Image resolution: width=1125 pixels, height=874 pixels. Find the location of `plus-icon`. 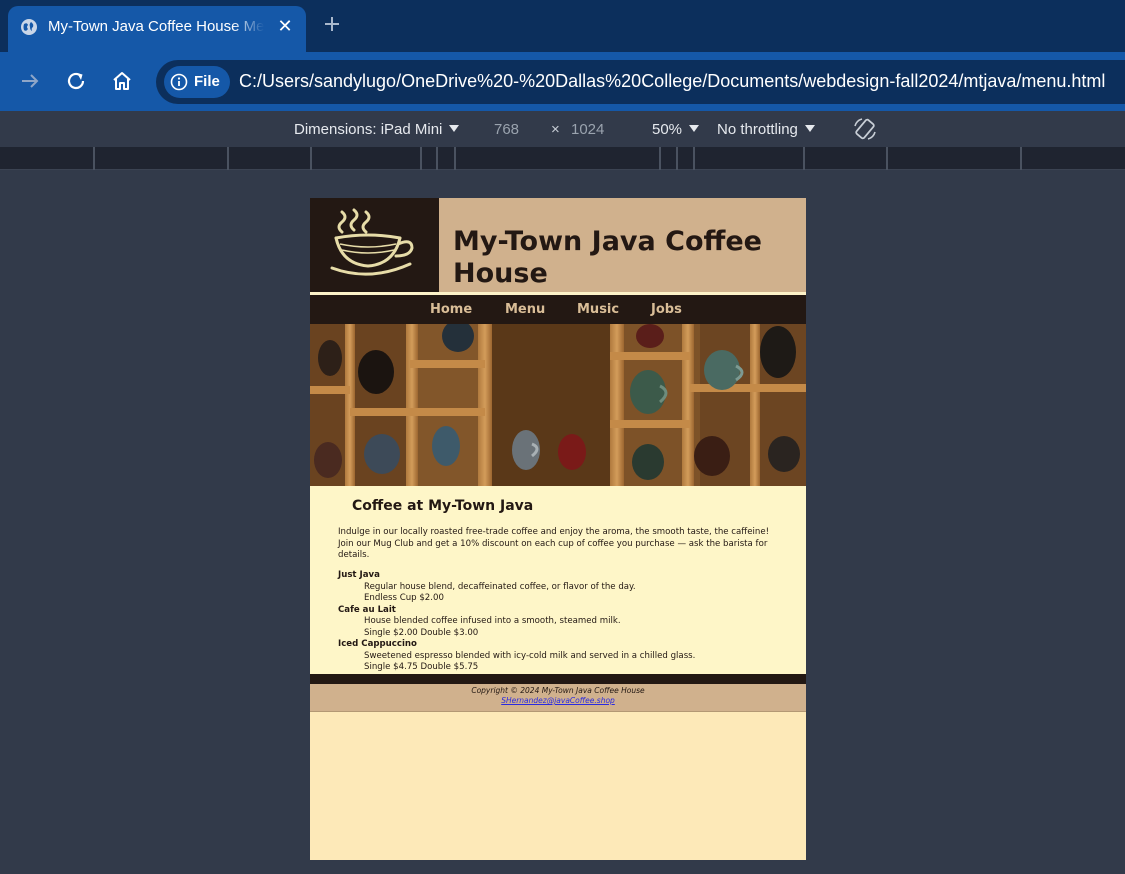

plus-icon is located at coordinates (332, 24).